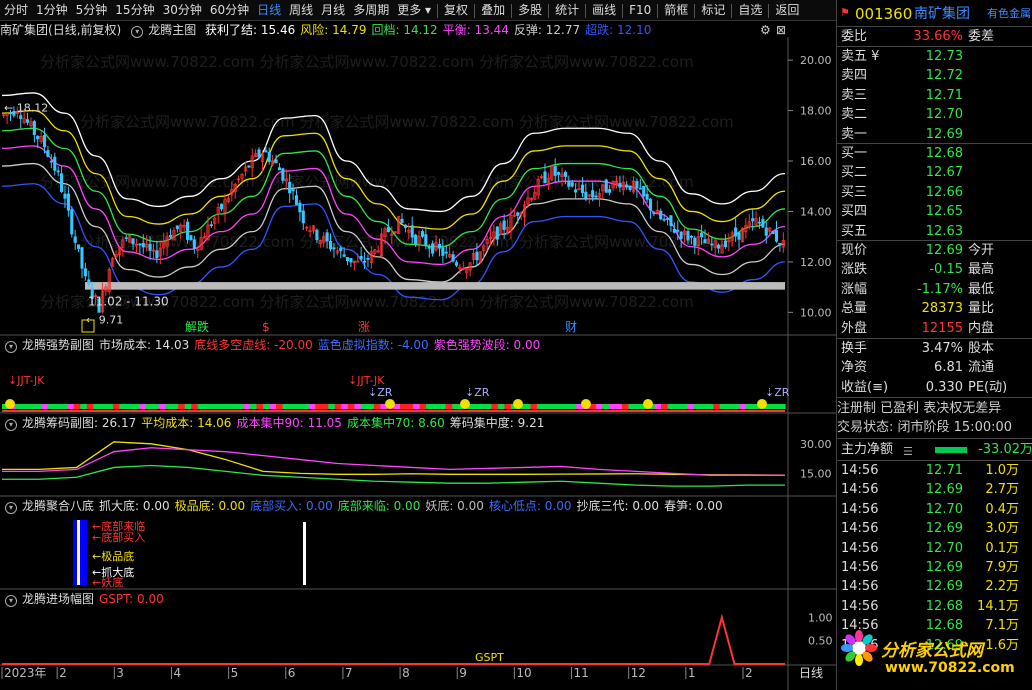 The width and height of the screenshot is (1032, 690). What do you see at coordinates (713, 10) in the screenshot?
I see `tool-button-7: 标记` at bounding box center [713, 10].